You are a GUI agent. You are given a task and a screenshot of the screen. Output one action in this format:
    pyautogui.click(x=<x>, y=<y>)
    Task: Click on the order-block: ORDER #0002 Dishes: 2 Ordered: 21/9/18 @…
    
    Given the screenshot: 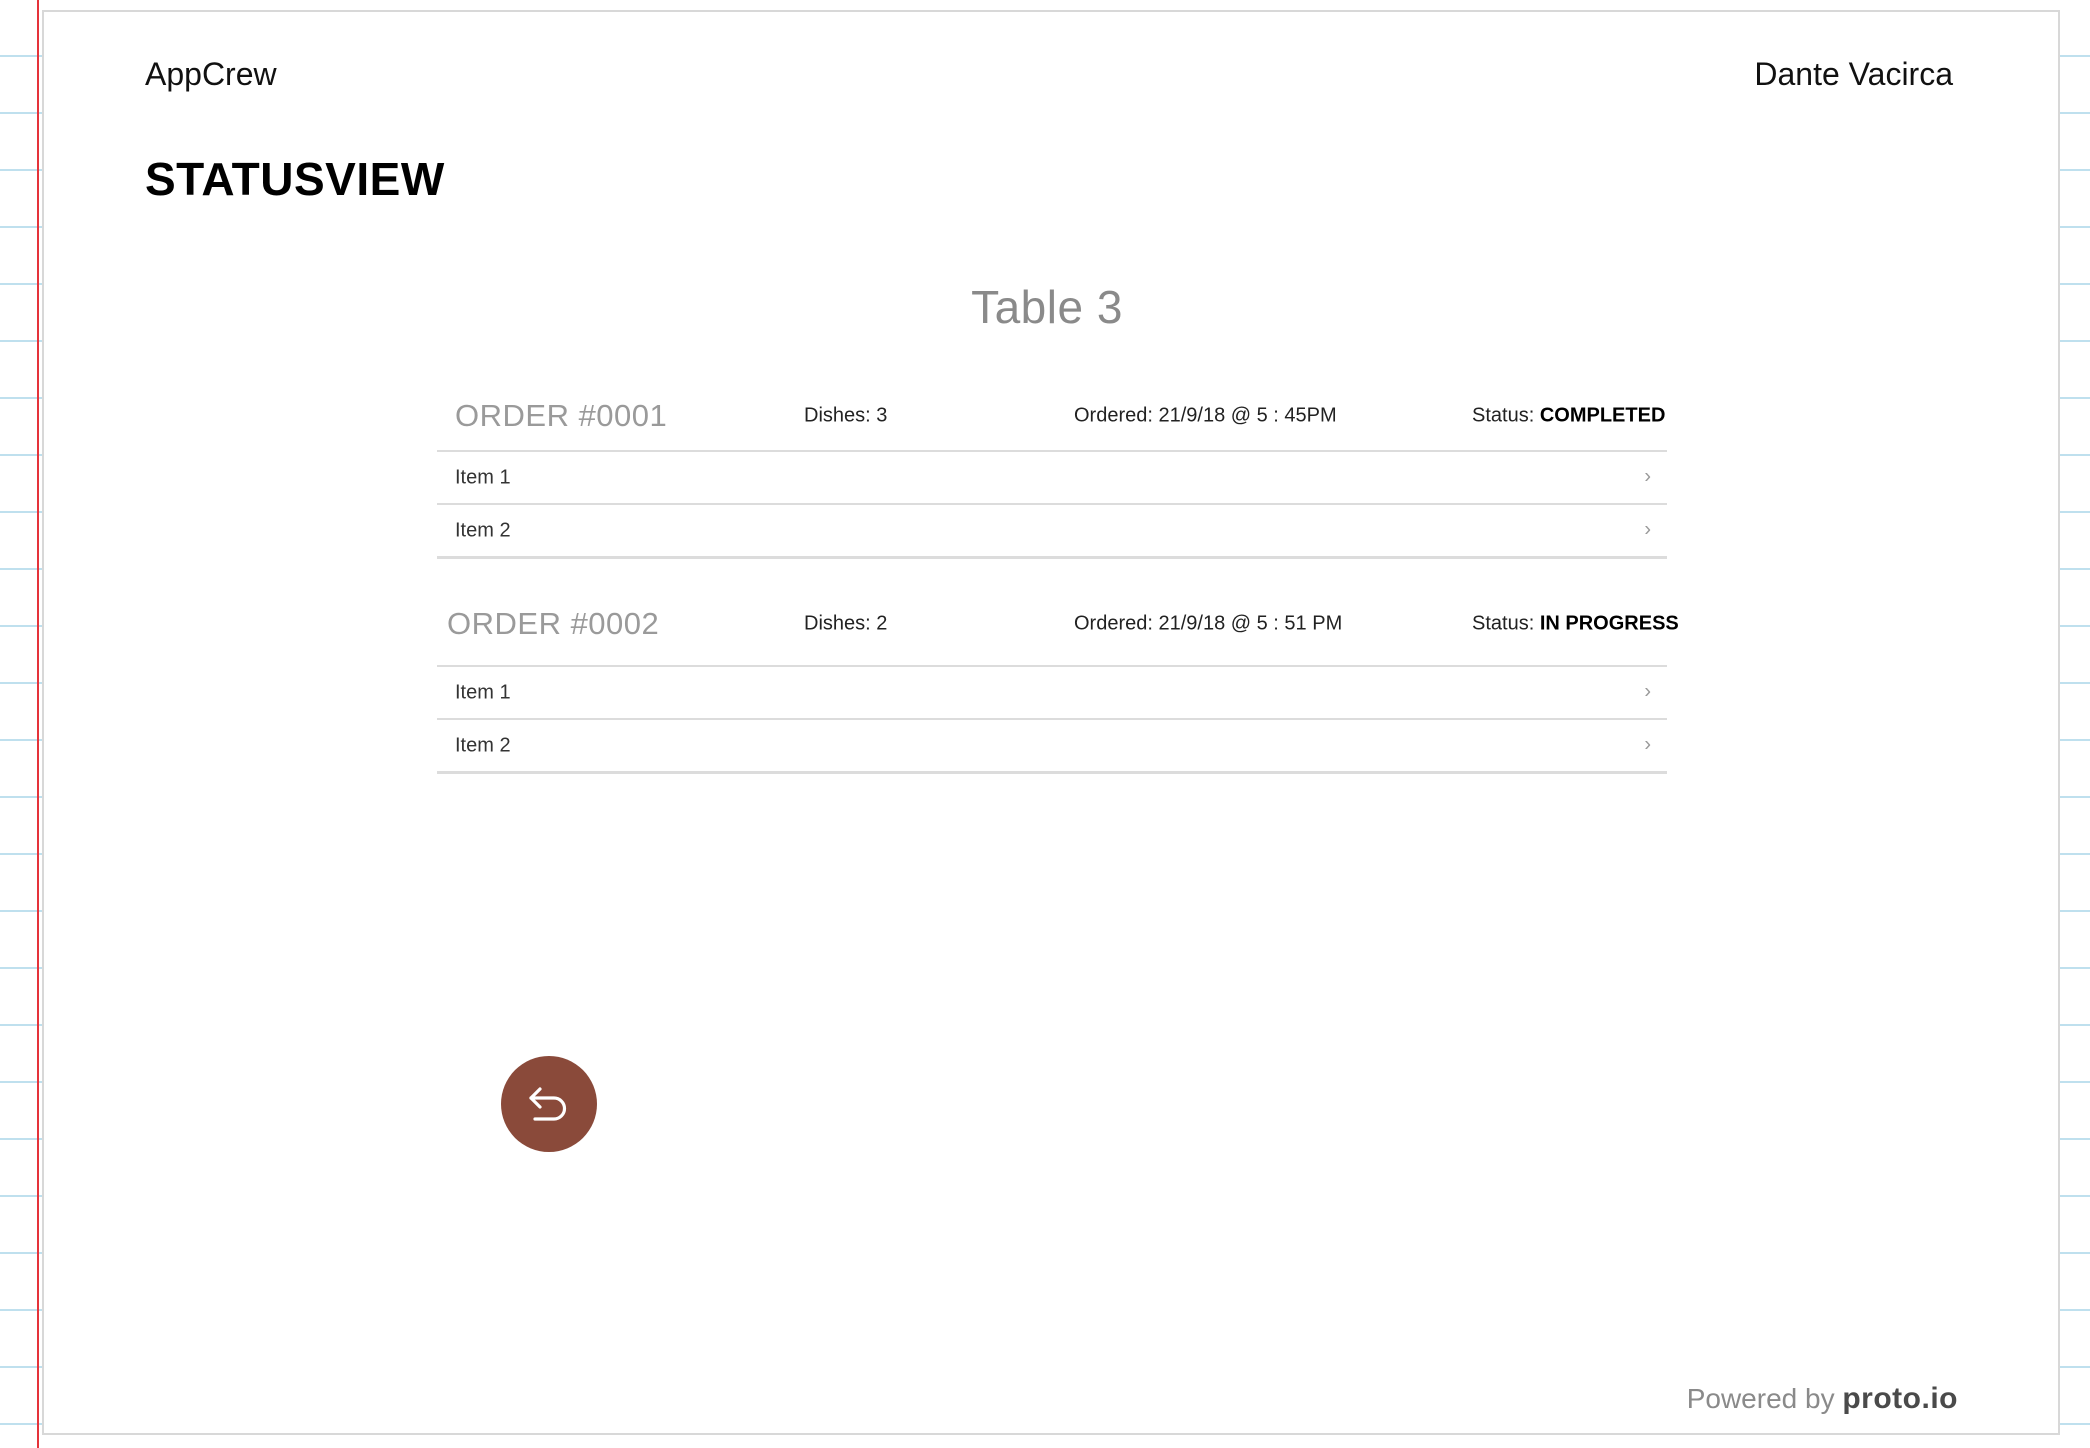 What is the action you would take?
    pyautogui.click(x=1058, y=678)
    